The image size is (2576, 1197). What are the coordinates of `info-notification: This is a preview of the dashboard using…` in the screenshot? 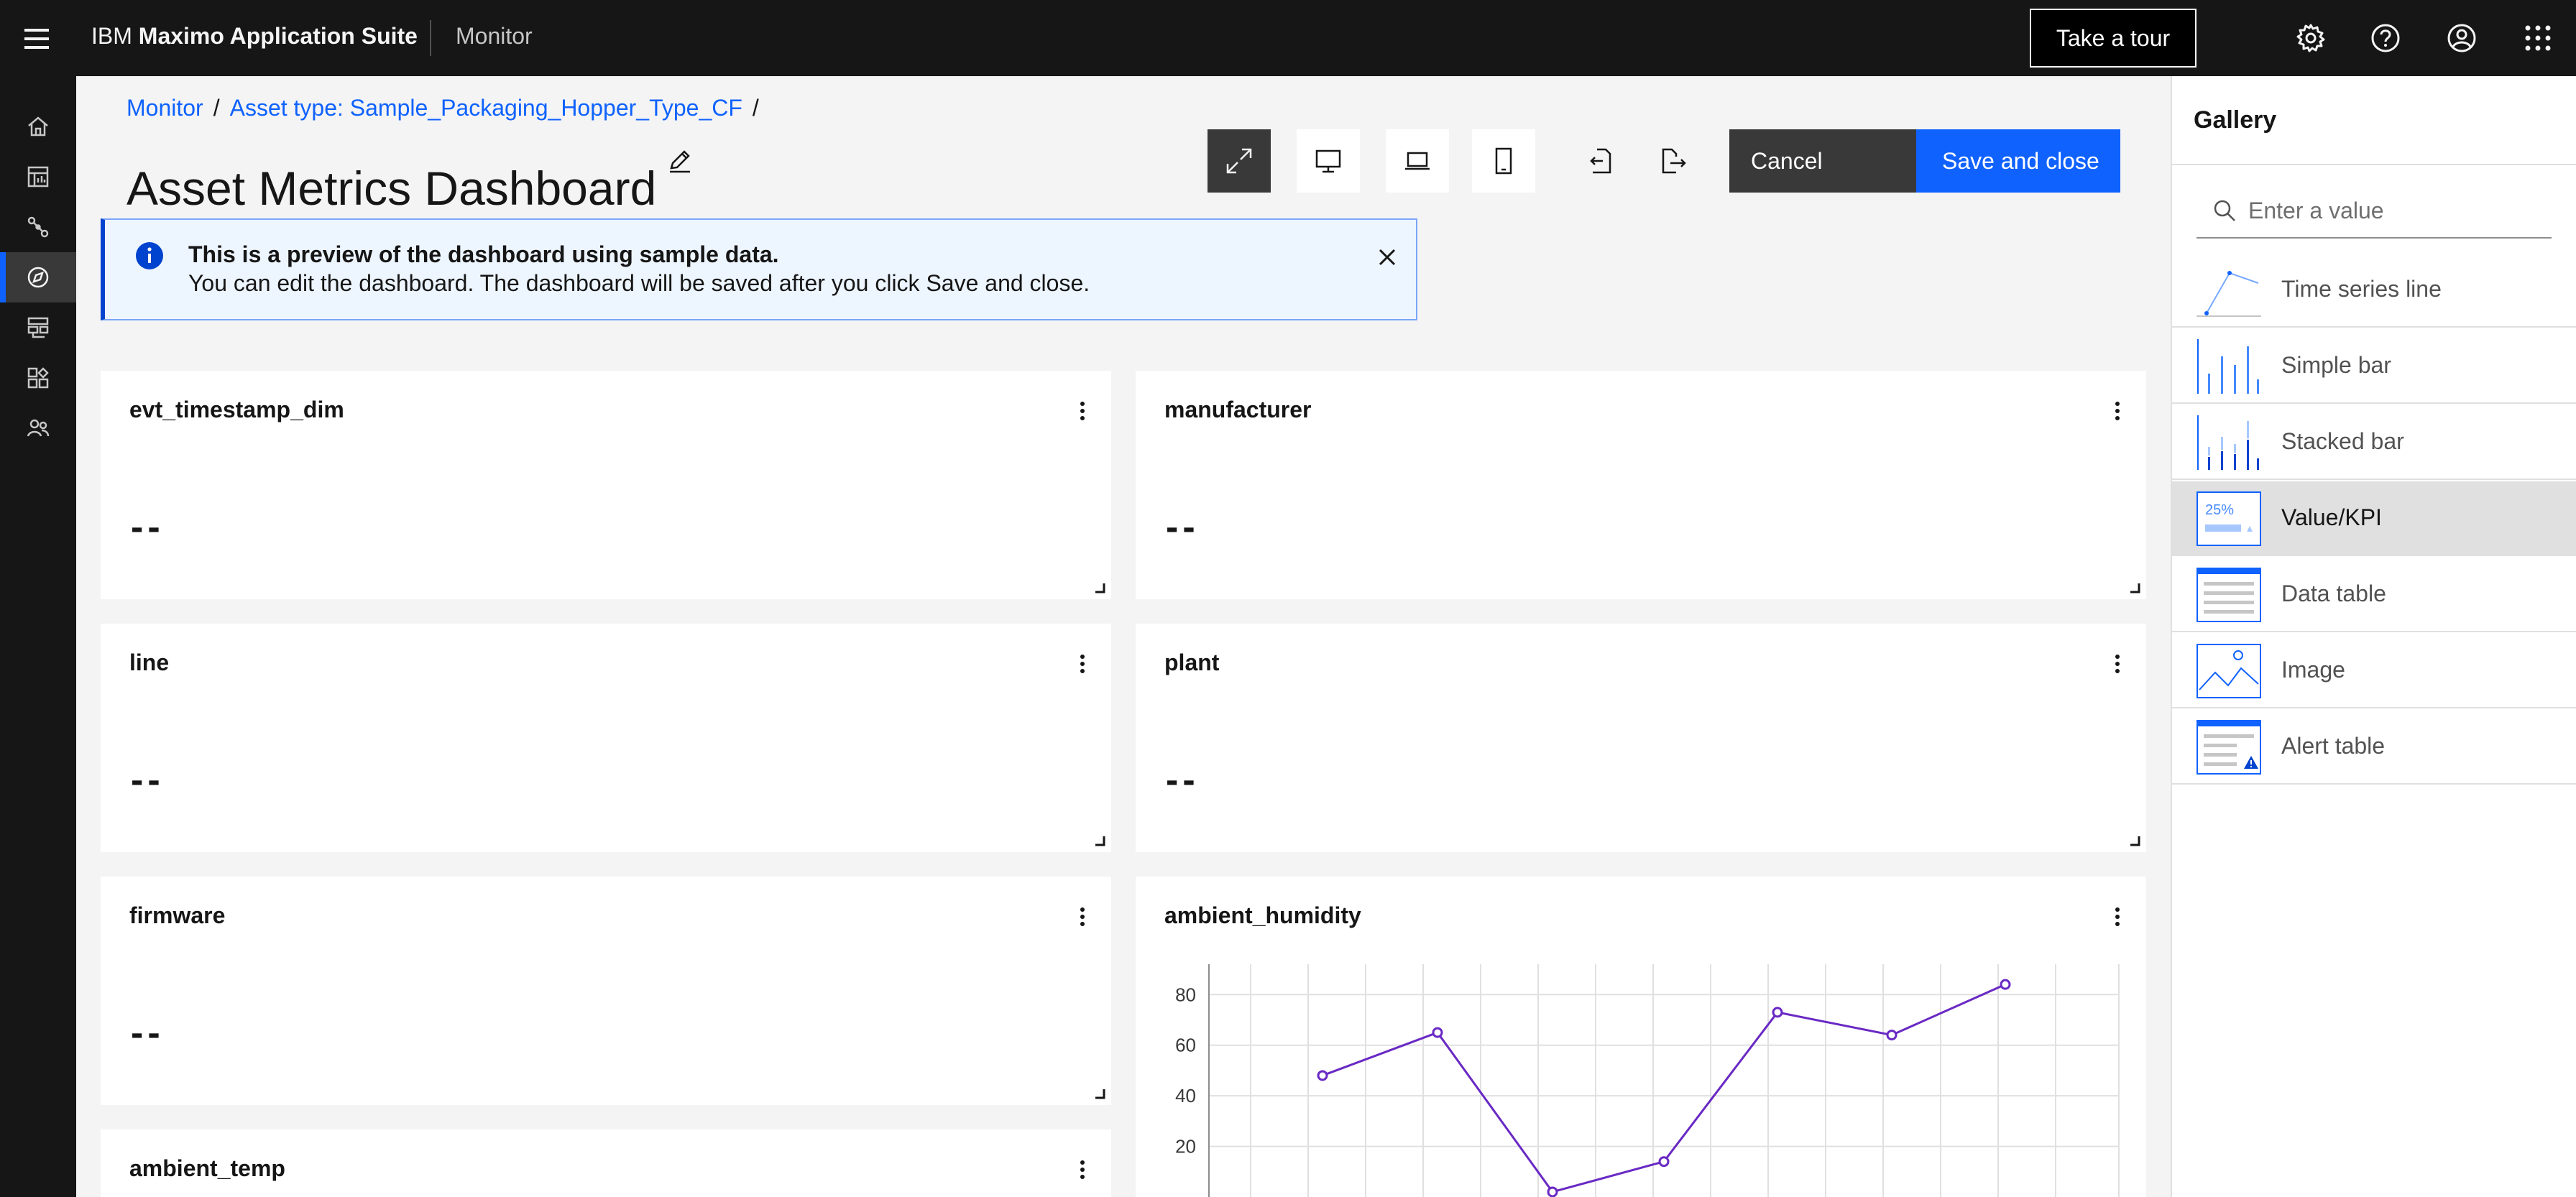 It's located at (759, 269).